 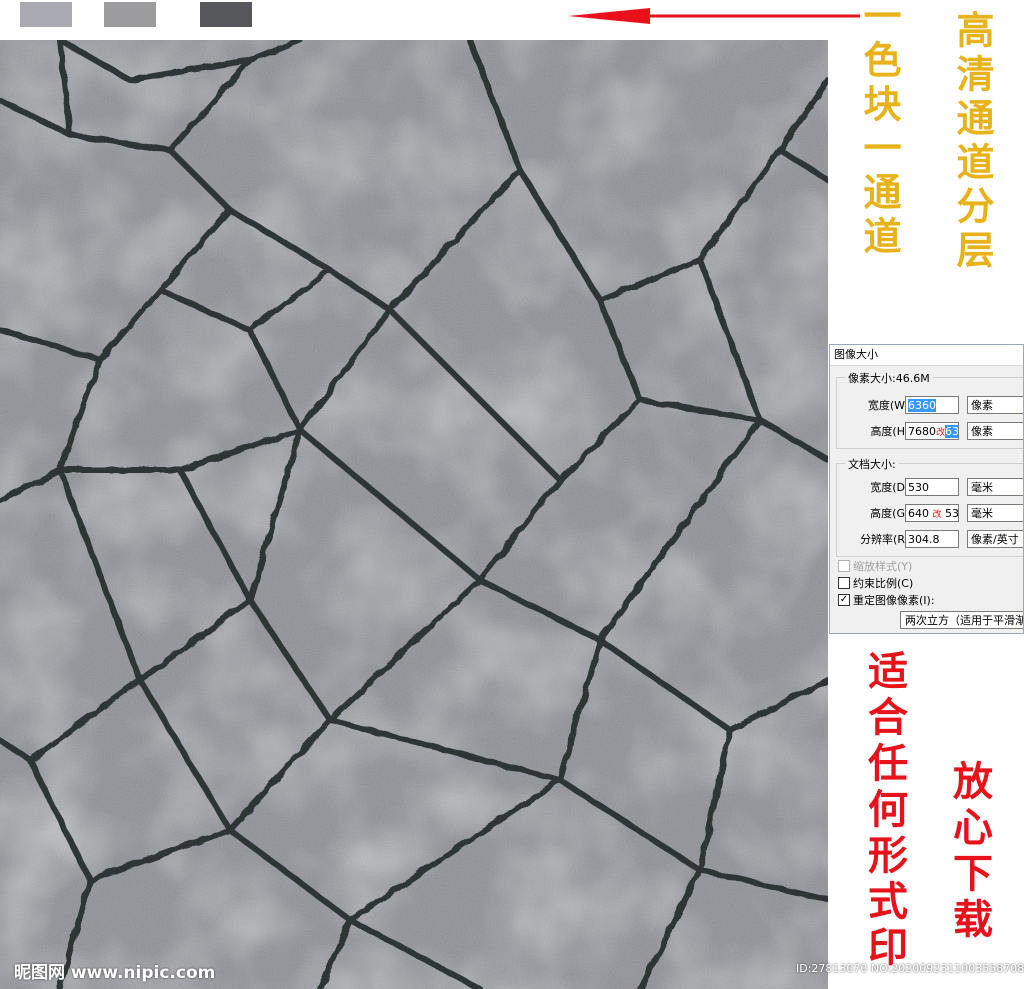 What do you see at coordinates (714, 16) in the screenshot?
I see `arrow-left-icon` at bounding box center [714, 16].